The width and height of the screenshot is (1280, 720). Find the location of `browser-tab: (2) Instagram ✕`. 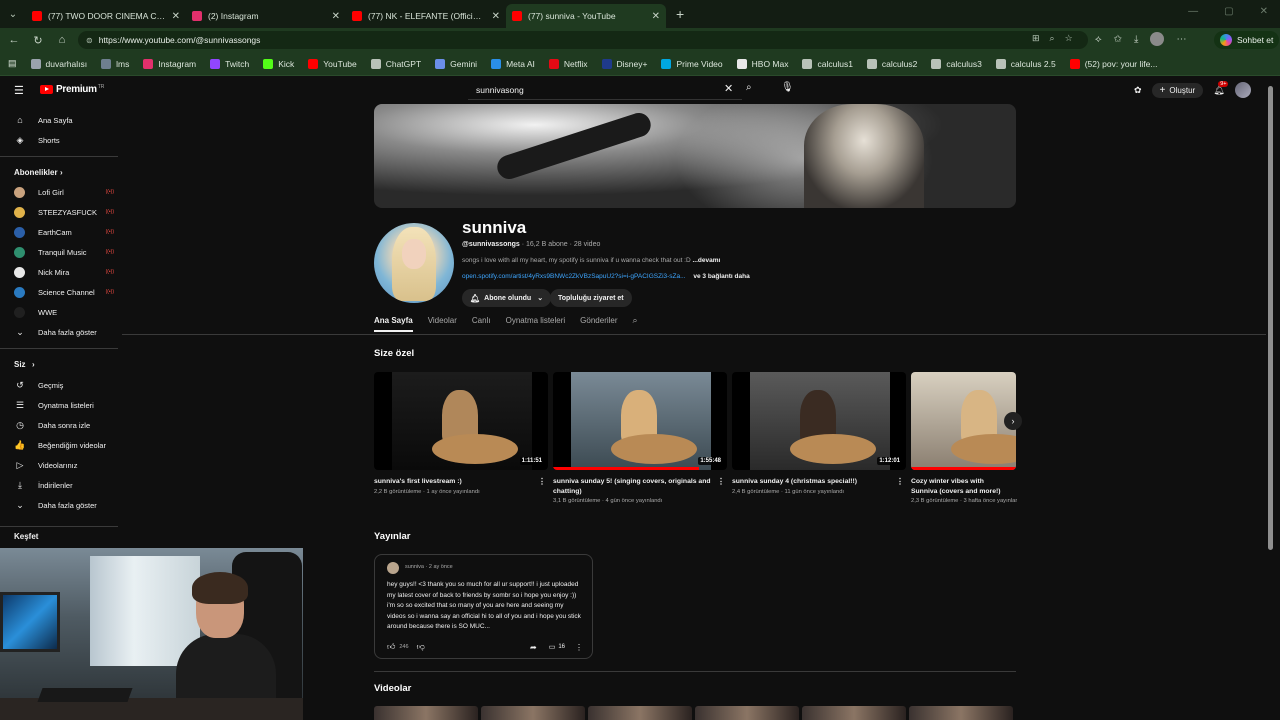

browser-tab: (2) Instagram ✕ is located at coordinates (266, 16).